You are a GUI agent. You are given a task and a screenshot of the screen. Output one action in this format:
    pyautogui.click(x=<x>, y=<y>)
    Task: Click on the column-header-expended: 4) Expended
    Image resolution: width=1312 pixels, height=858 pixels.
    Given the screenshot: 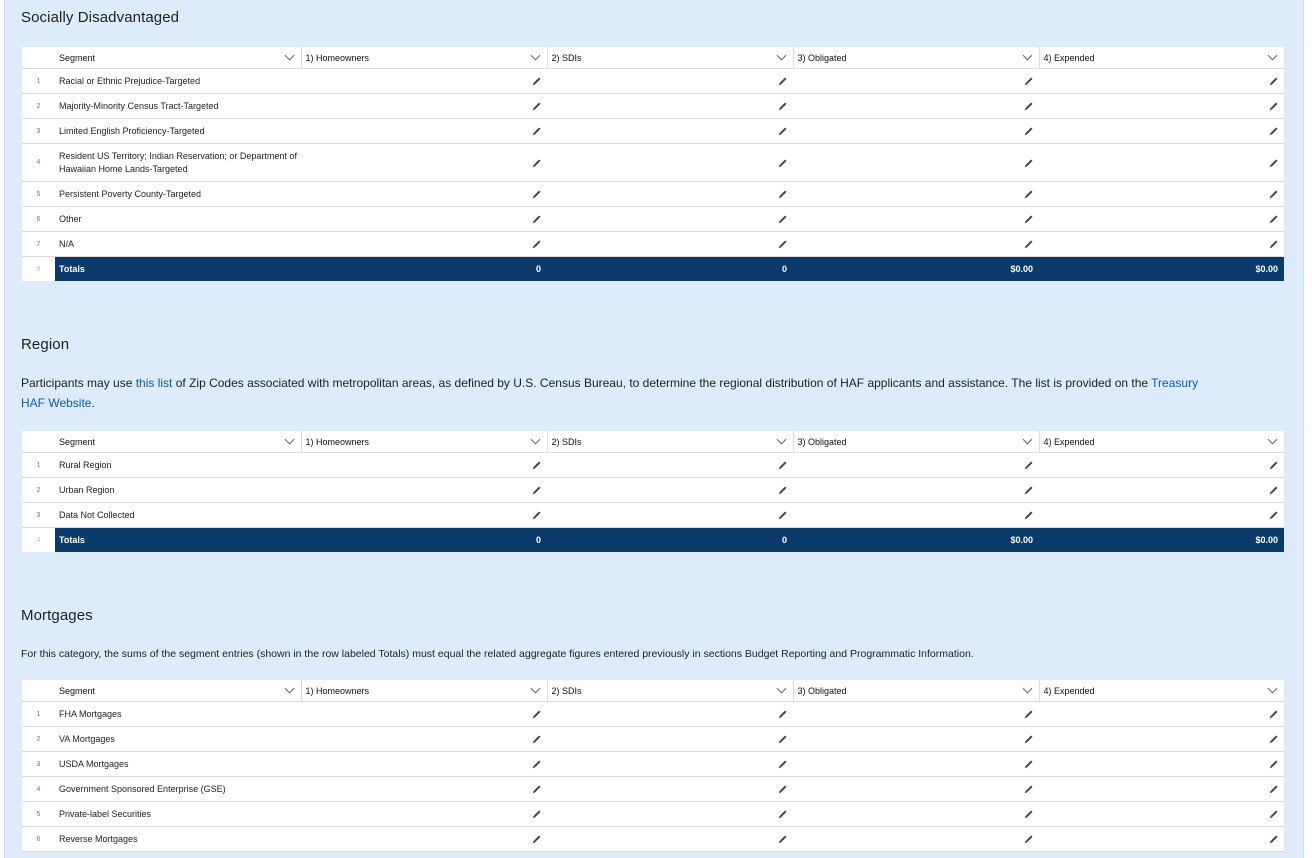 What is the action you would take?
    pyautogui.click(x=1161, y=58)
    